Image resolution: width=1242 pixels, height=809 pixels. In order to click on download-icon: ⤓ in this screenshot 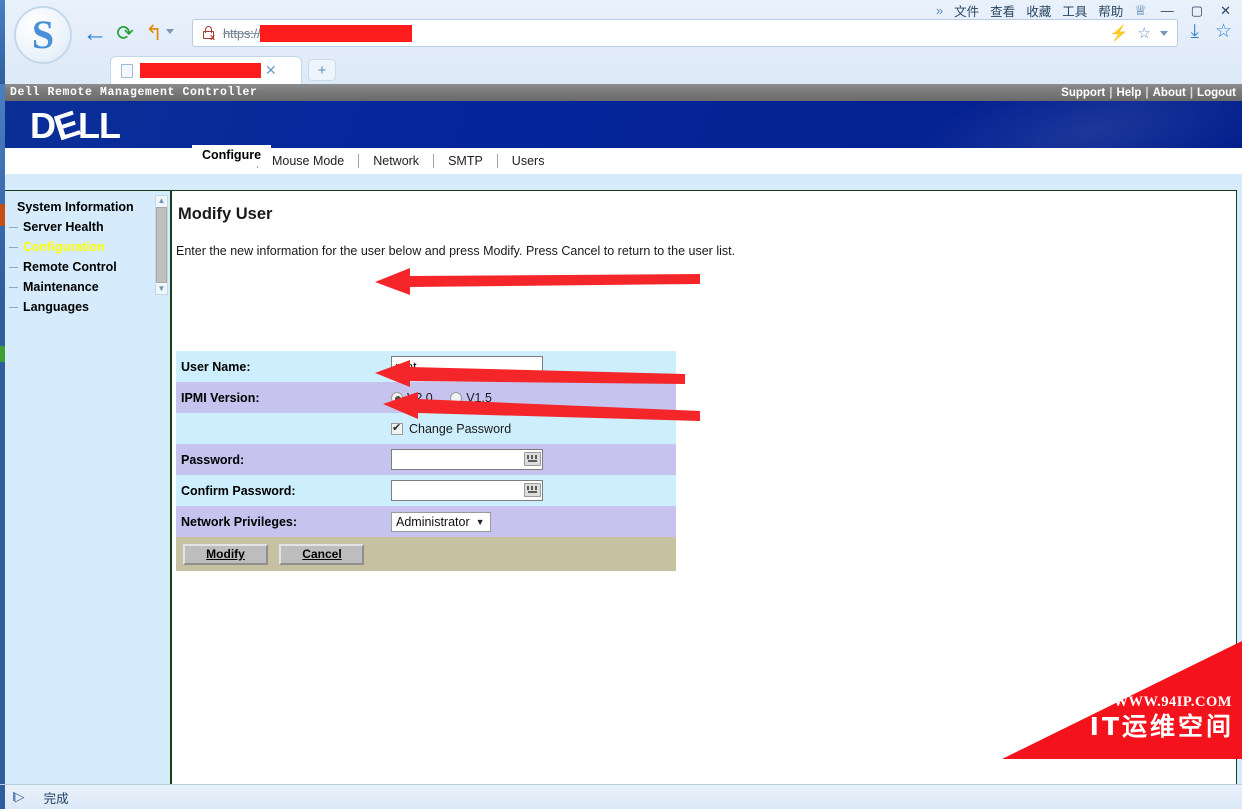, I will do `click(1195, 32)`.